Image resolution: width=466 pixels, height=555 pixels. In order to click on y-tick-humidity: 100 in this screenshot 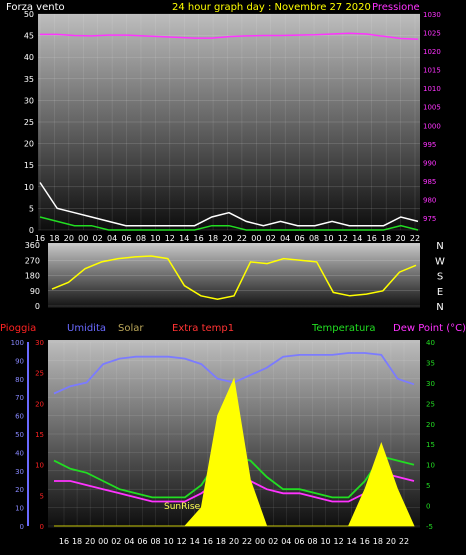, I will do `click(17, 343)`.